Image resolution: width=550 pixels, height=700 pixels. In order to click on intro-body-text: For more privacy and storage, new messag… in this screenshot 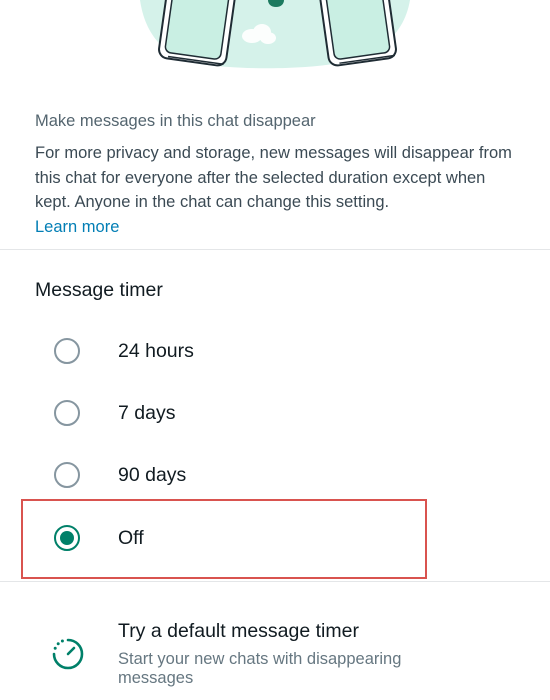, I will do `click(273, 177)`.